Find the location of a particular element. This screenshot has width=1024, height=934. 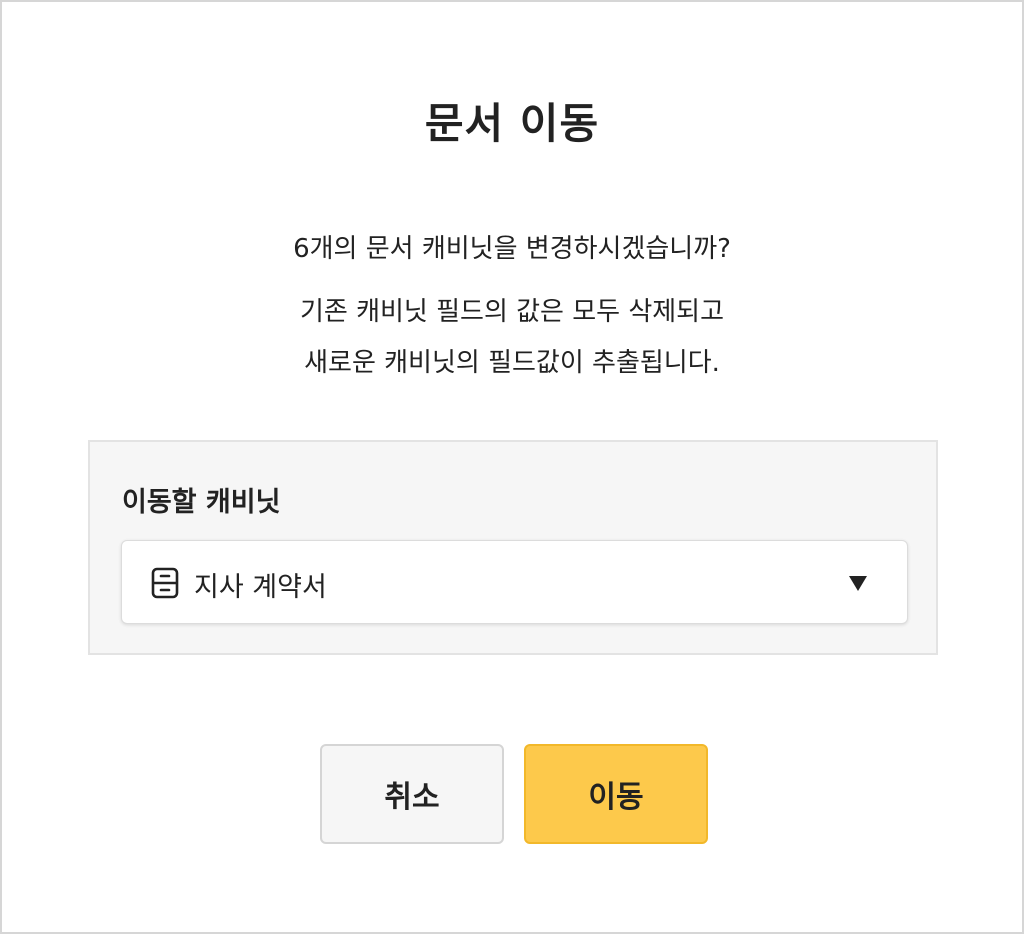

cabinet-select-value: 지사 계약서 is located at coordinates (260, 587).